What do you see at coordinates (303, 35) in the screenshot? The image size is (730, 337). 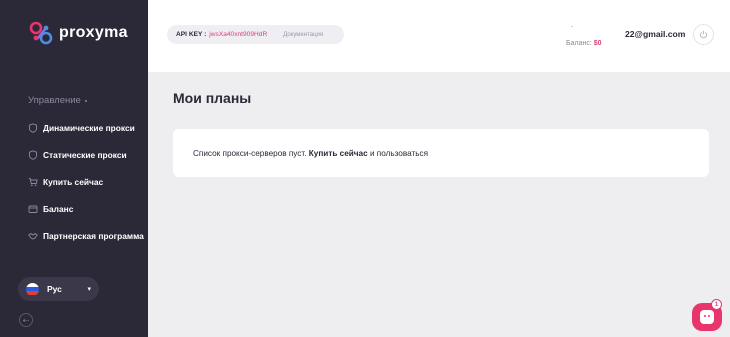 I see `docs-link: Документация` at bounding box center [303, 35].